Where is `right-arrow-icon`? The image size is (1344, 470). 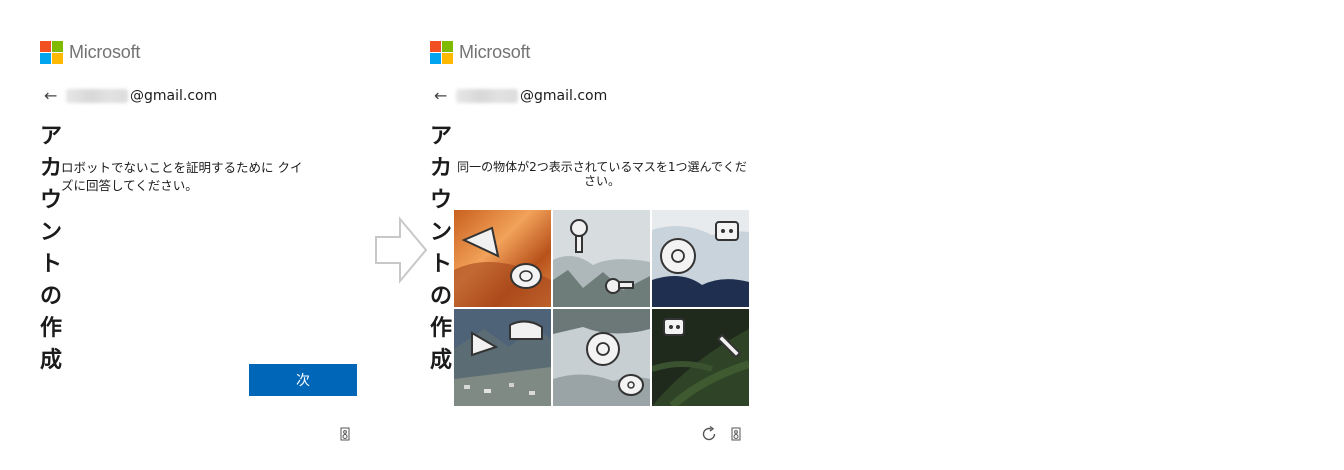 right-arrow-icon is located at coordinates (401, 250).